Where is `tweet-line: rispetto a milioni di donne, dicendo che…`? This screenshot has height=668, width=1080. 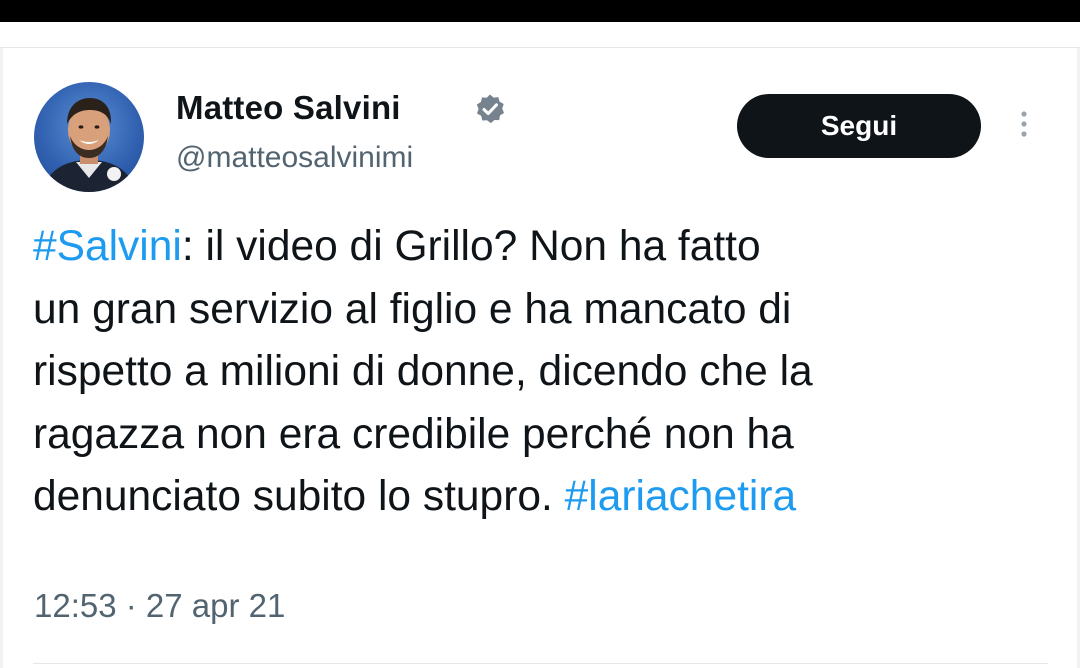 tweet-line: rispetto a milioni di donne, dicendo che… is located at coordinates (538, 372).